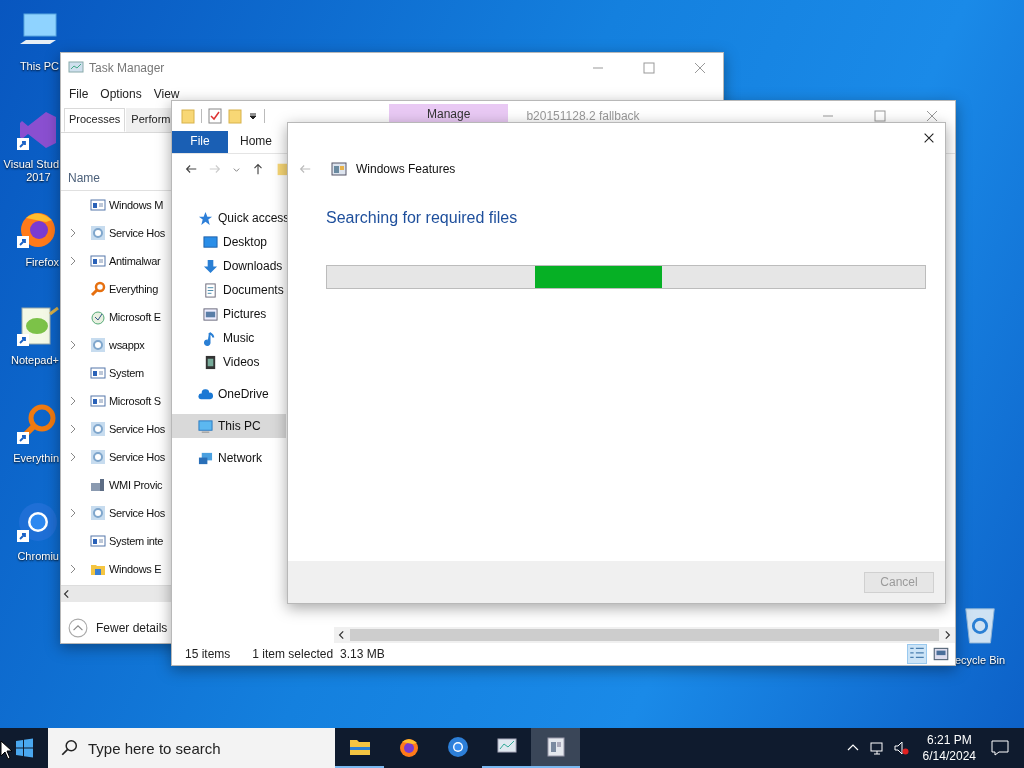 The height and width of the screenshot is (768, 1024). What do you see at coordinates (191, 169) in the screenshot?
I see `back-button` at bounding box center [191, 169].